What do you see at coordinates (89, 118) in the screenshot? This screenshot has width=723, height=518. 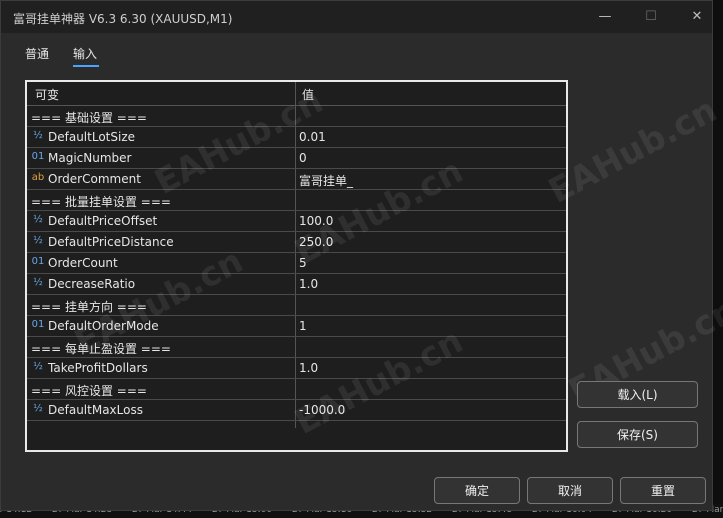 I see `section-label: === 基础设置 ===` at bounding box center [89, 118].